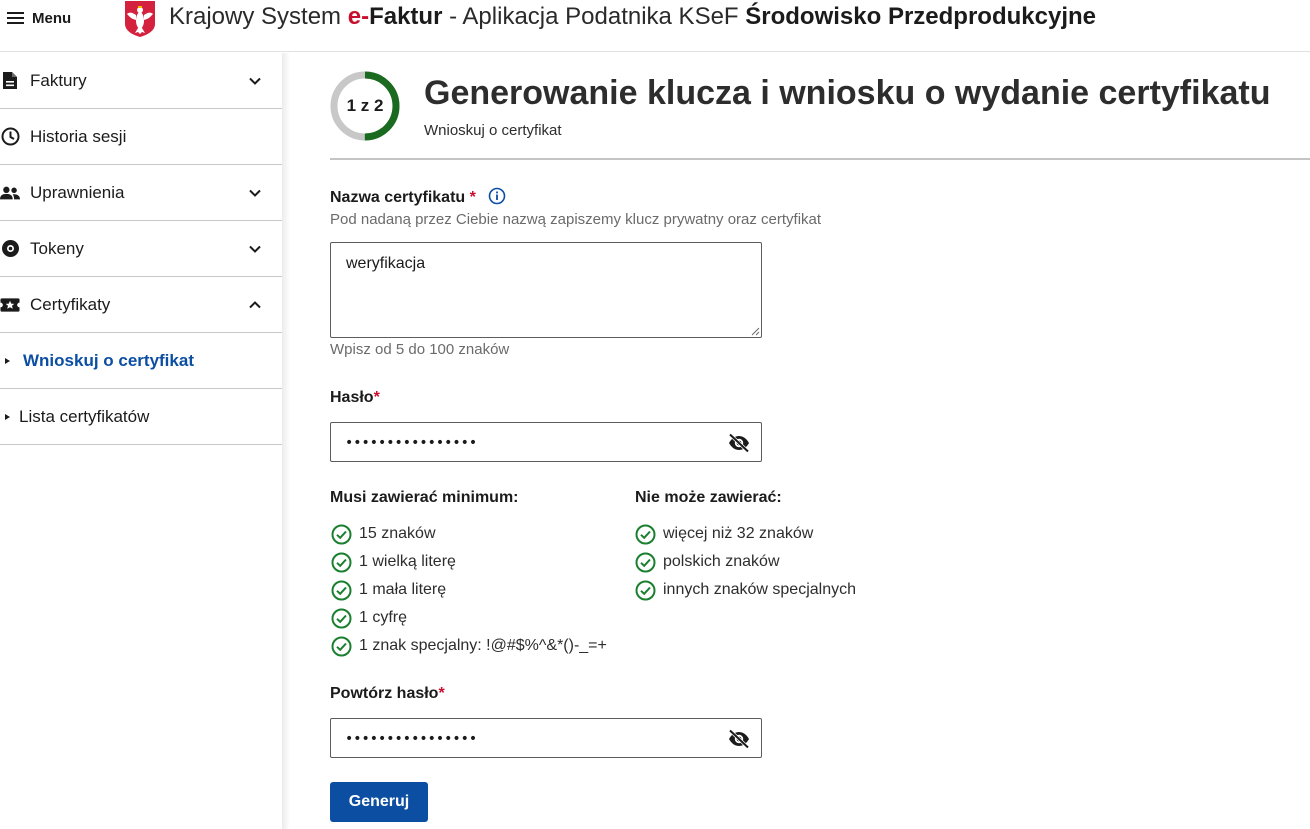  Describe the element at coordinates (57, 248) in the screenshot. I see `sidebar-item-label: Tokeny` at that location.